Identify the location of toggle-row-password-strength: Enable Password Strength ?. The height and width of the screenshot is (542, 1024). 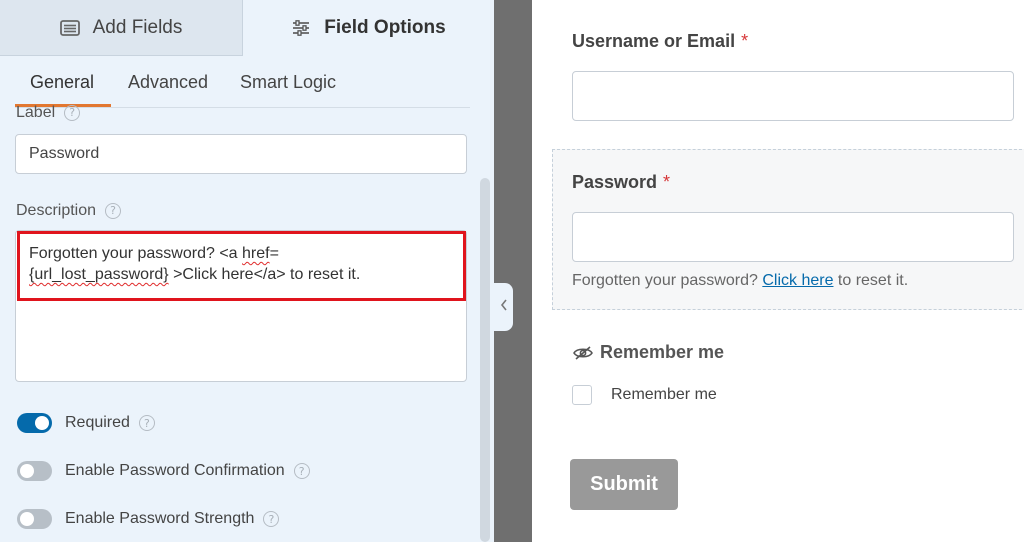
(148, 519).